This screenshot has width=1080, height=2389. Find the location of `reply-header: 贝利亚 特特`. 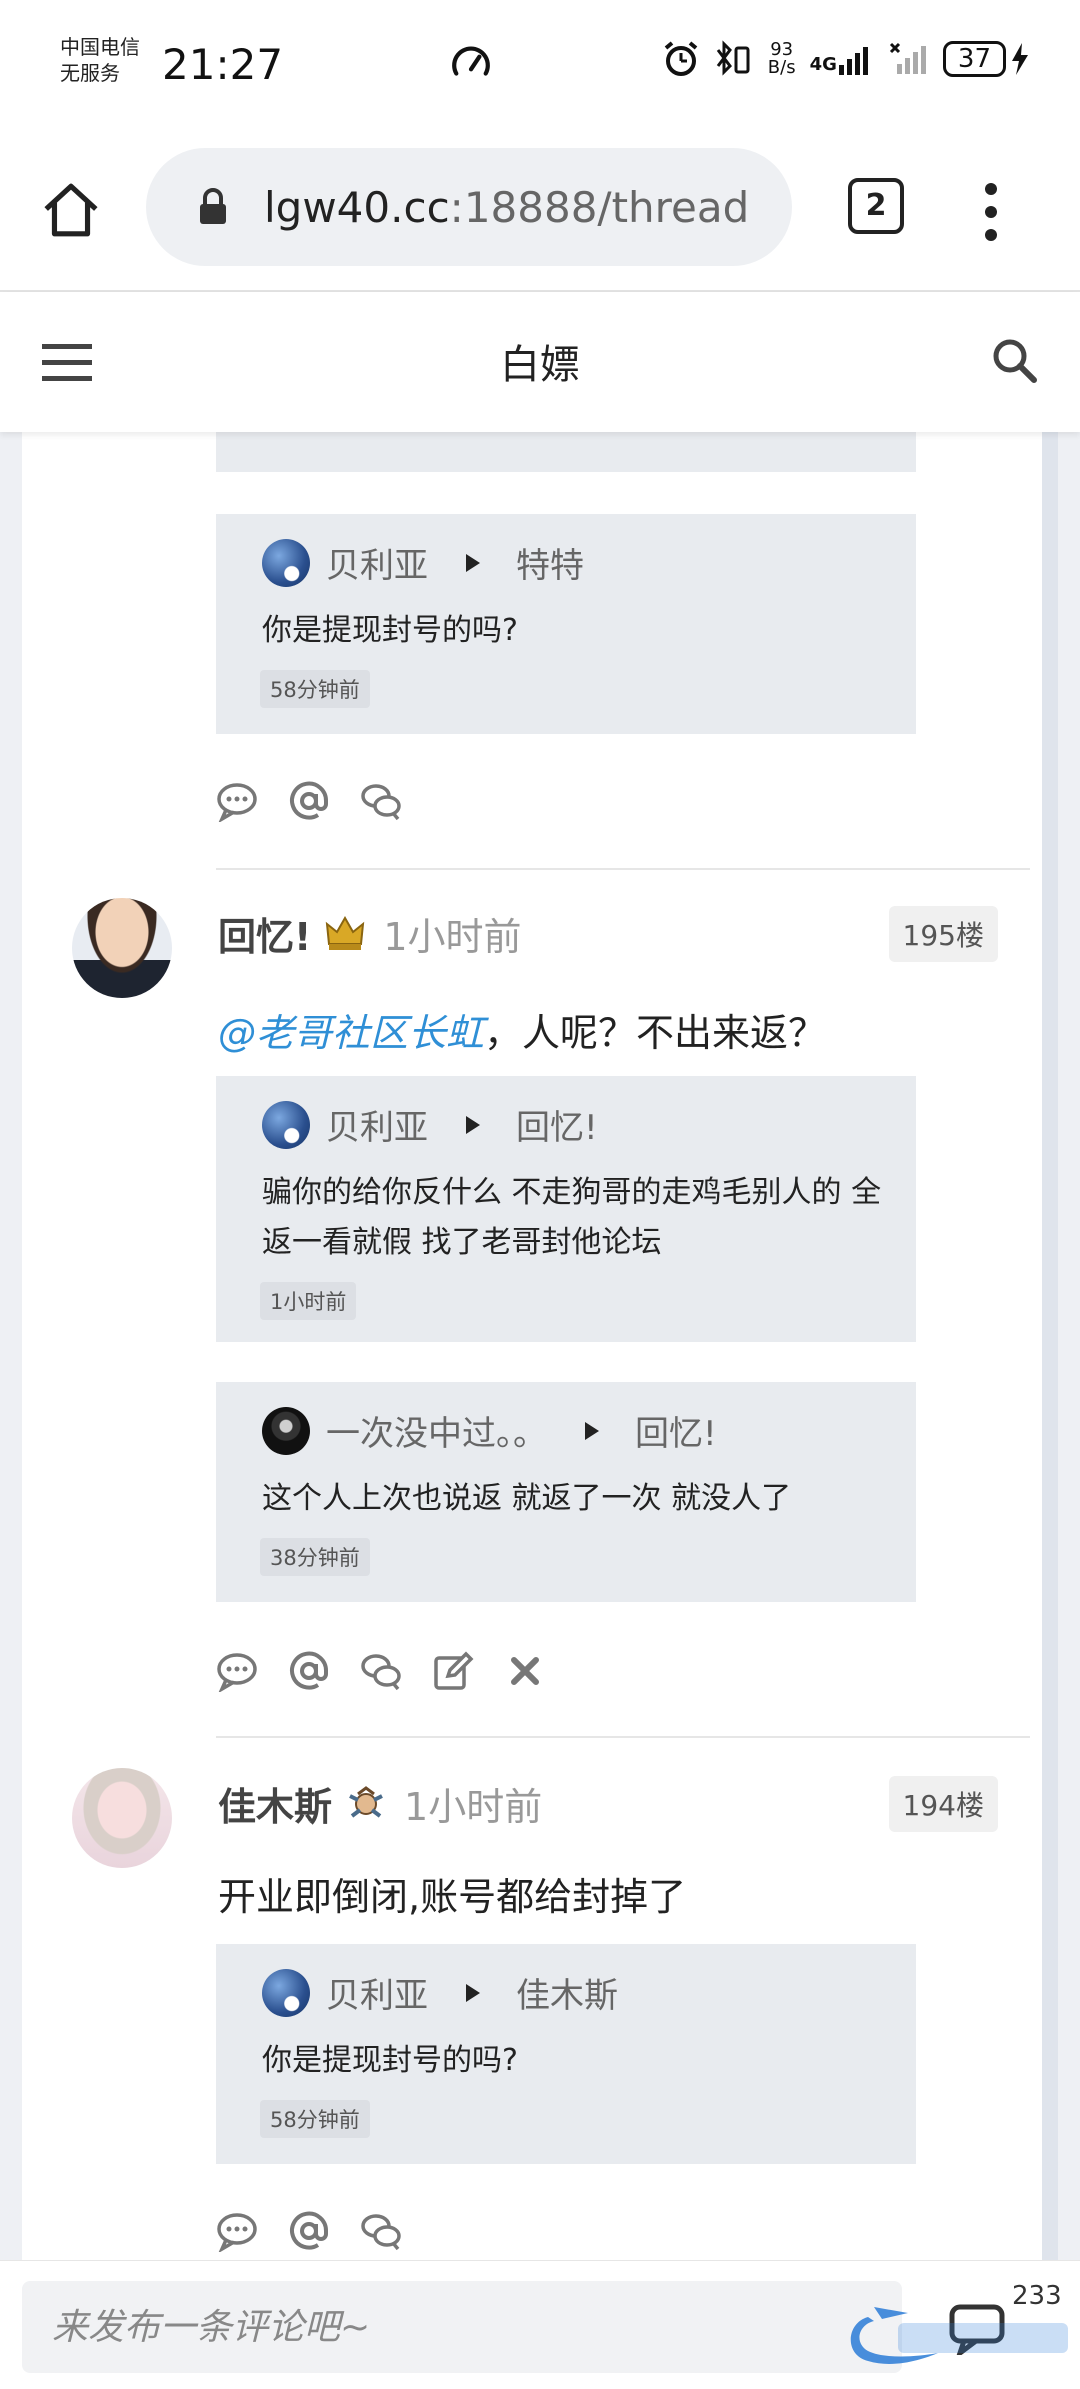

reply-header: 贝利亚 特特 is located at coordinates (423, 562).